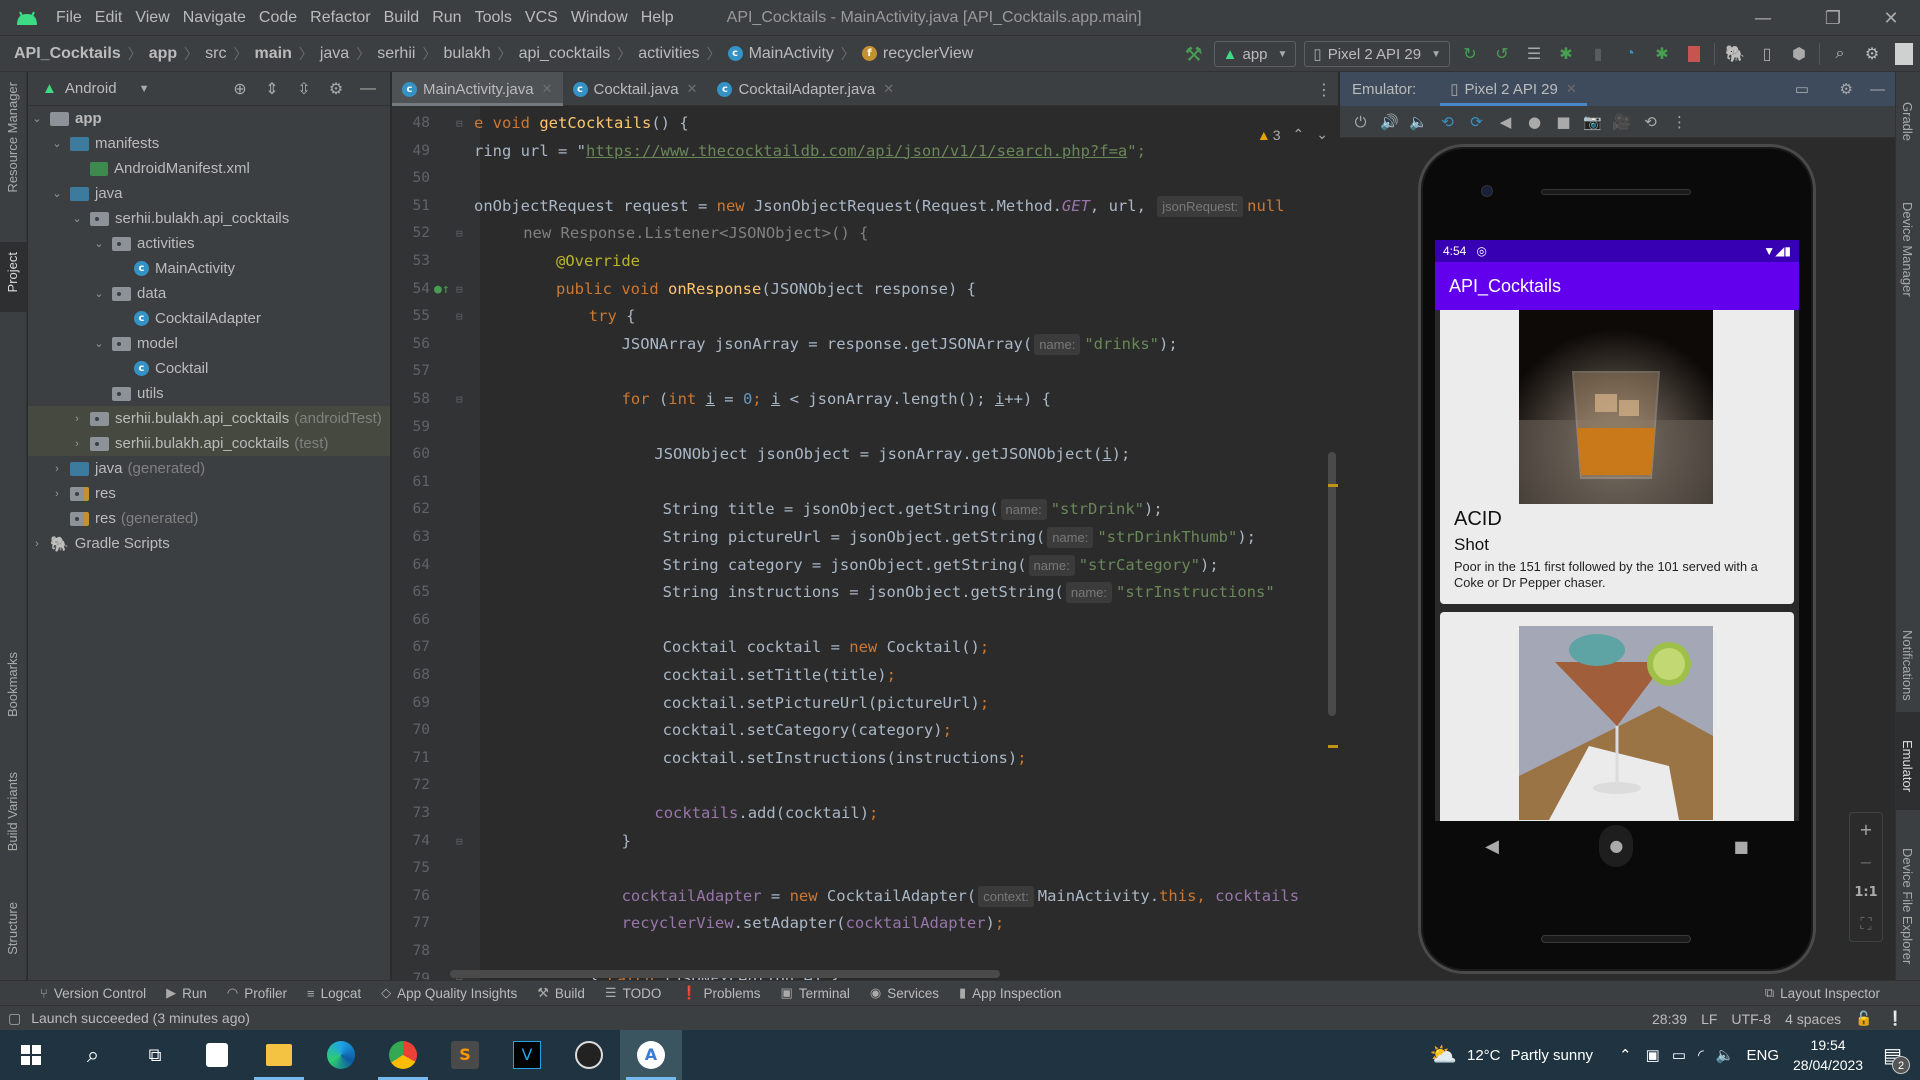 The image size is (1920, 1080). What do you see at coordinates (415, 731) in the screenshot?
I see `line-number: 70` at bounding box center [415, 731].